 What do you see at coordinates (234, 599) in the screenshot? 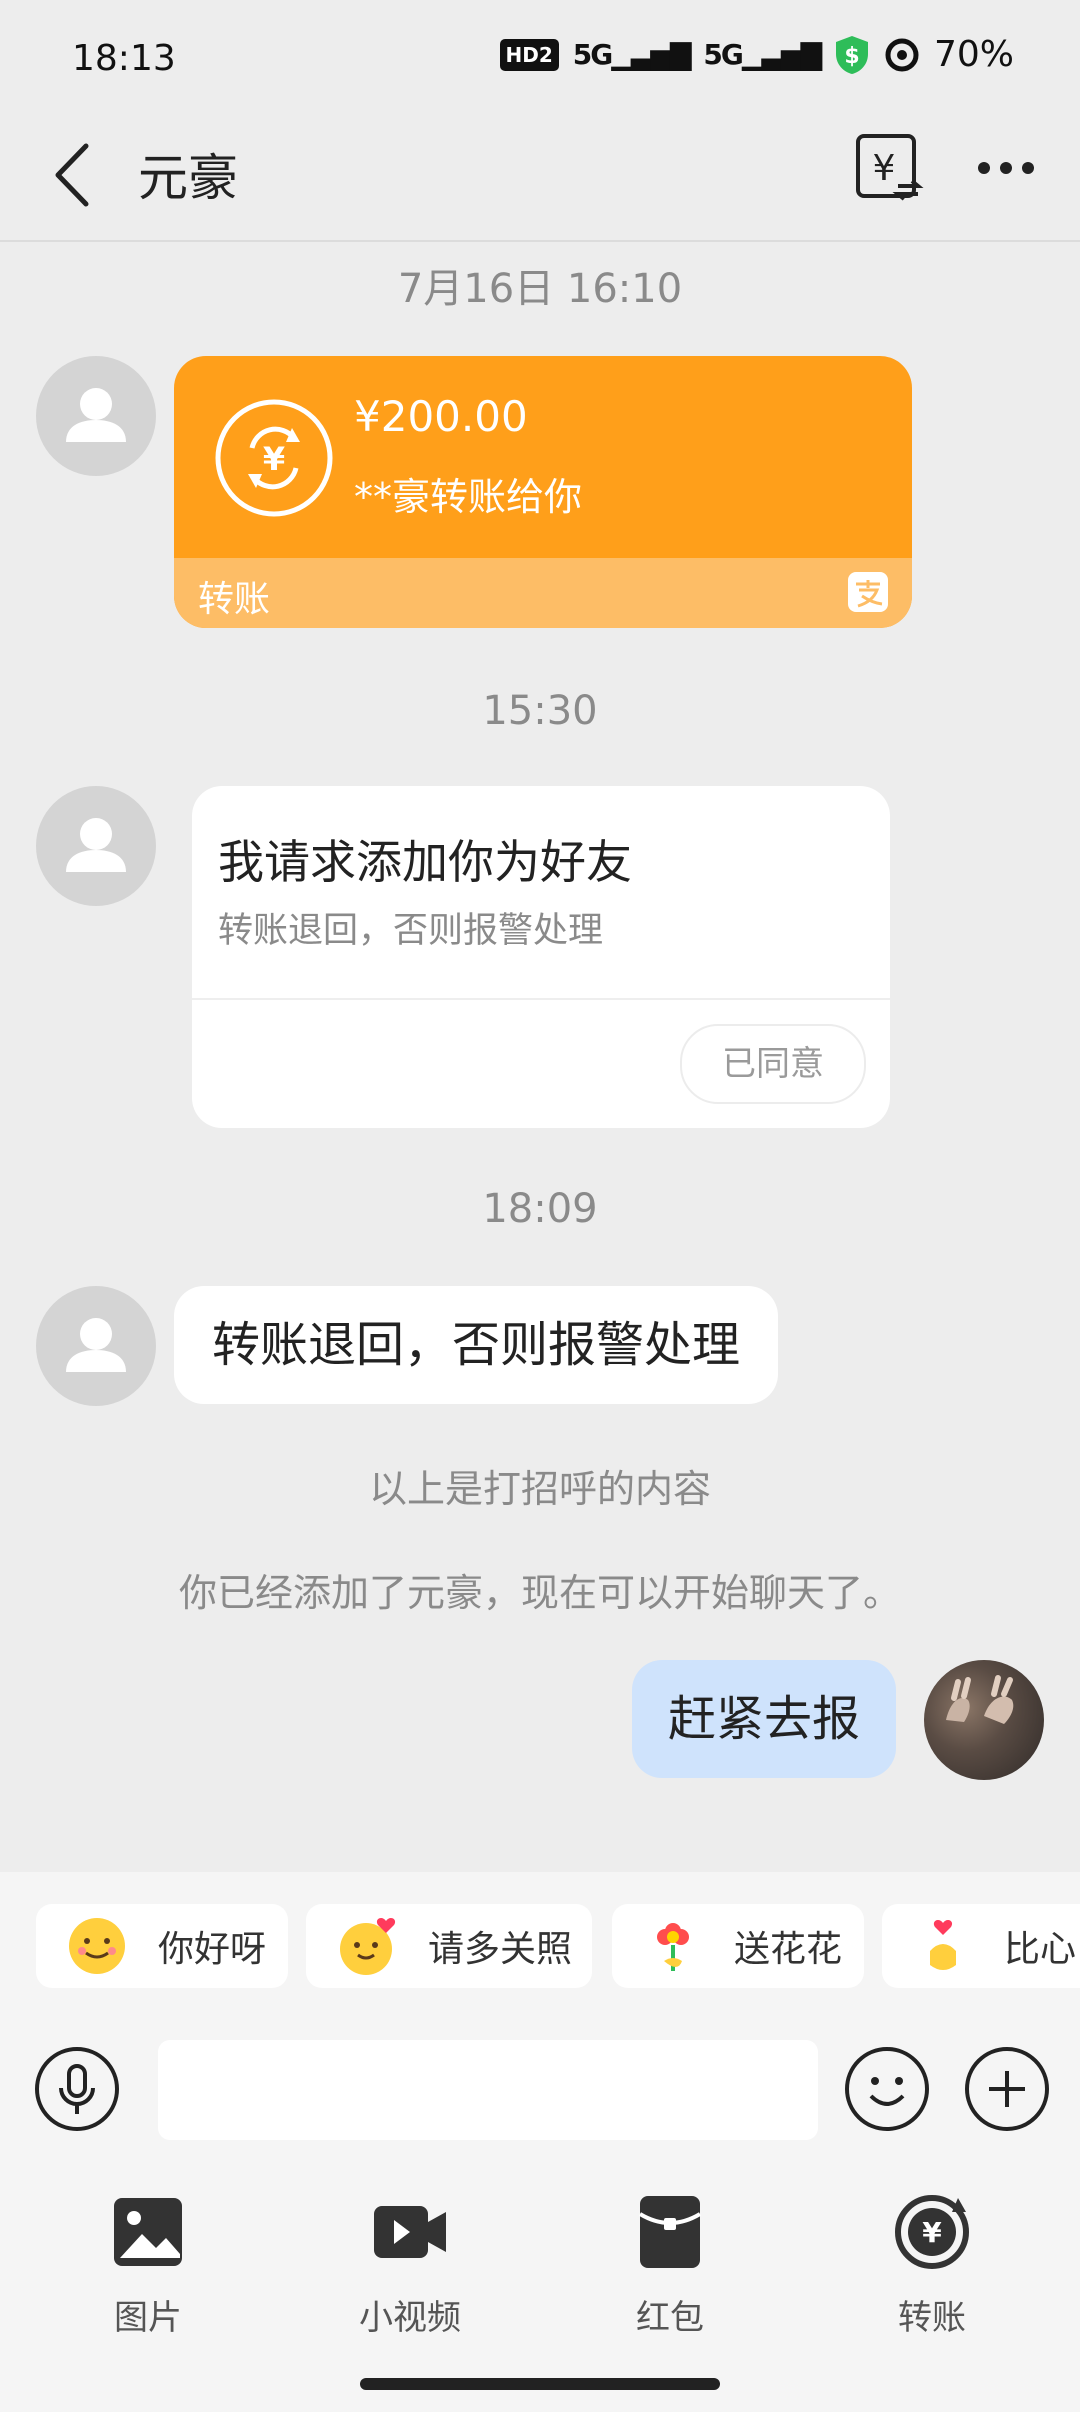
I see `transfer-label: 转账` at bounding box center [234, 599].